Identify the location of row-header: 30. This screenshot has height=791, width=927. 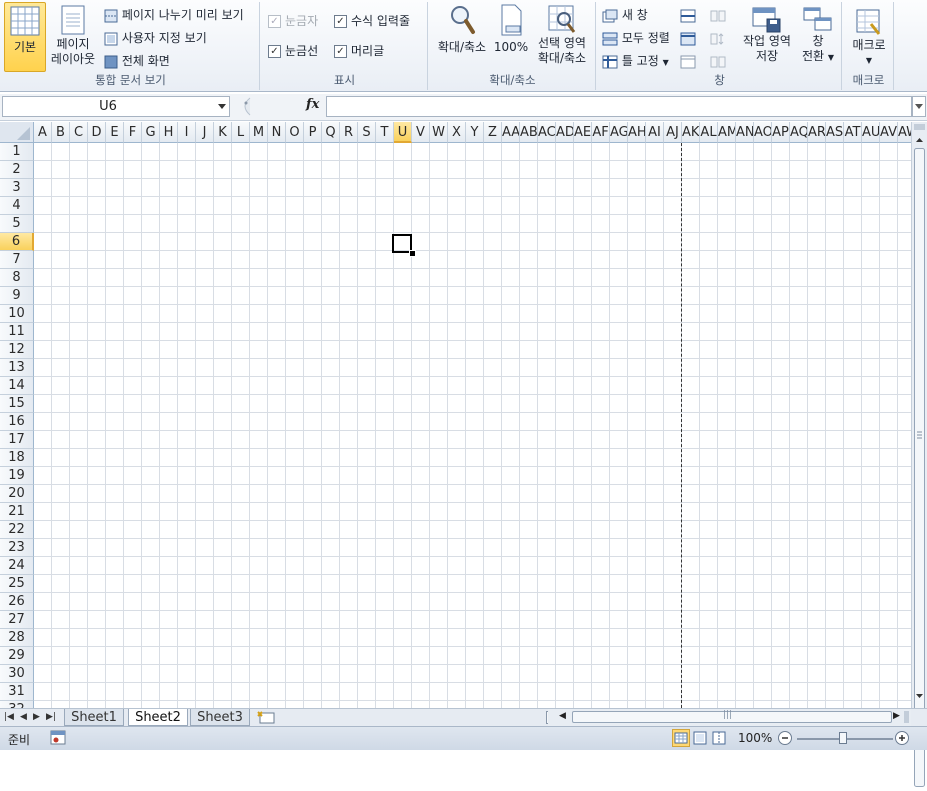
(17, 674).